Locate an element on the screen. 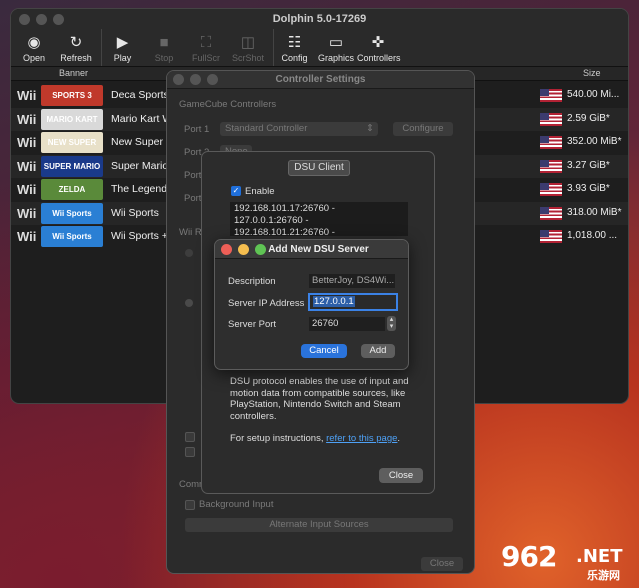  enable-checkbox: ✓ is located at coordinates (236, 191).